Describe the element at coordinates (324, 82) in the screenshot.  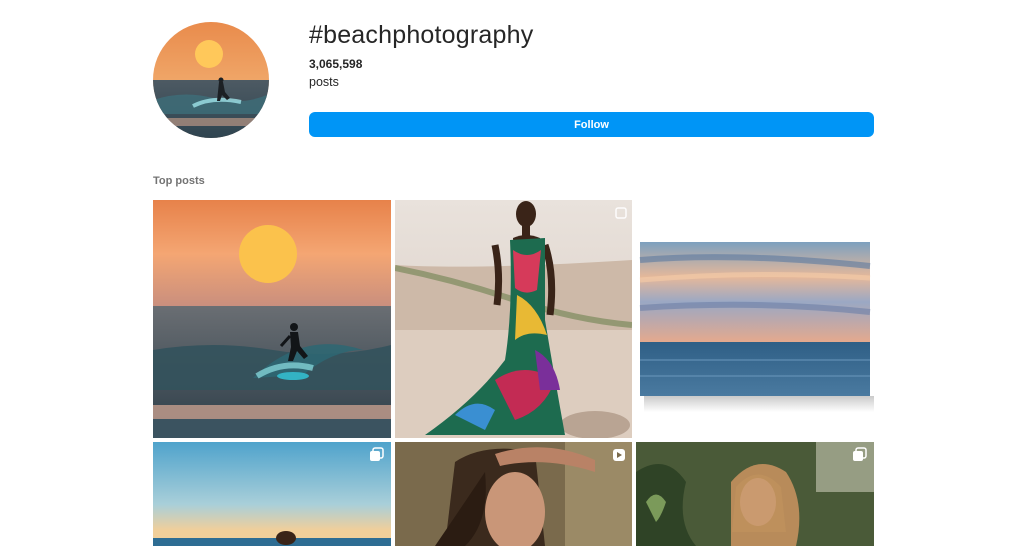
I see `post-count-label: posts` at that location.